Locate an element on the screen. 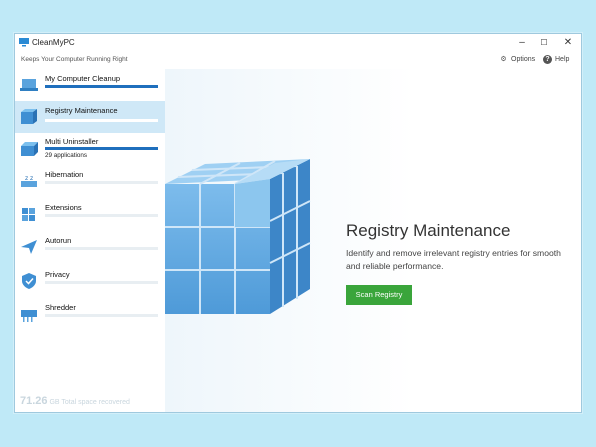 The width and height of the screenshot is (596, 447). sidebar-item-label: My Computer Cleanup is located at coordinates (83, 78).